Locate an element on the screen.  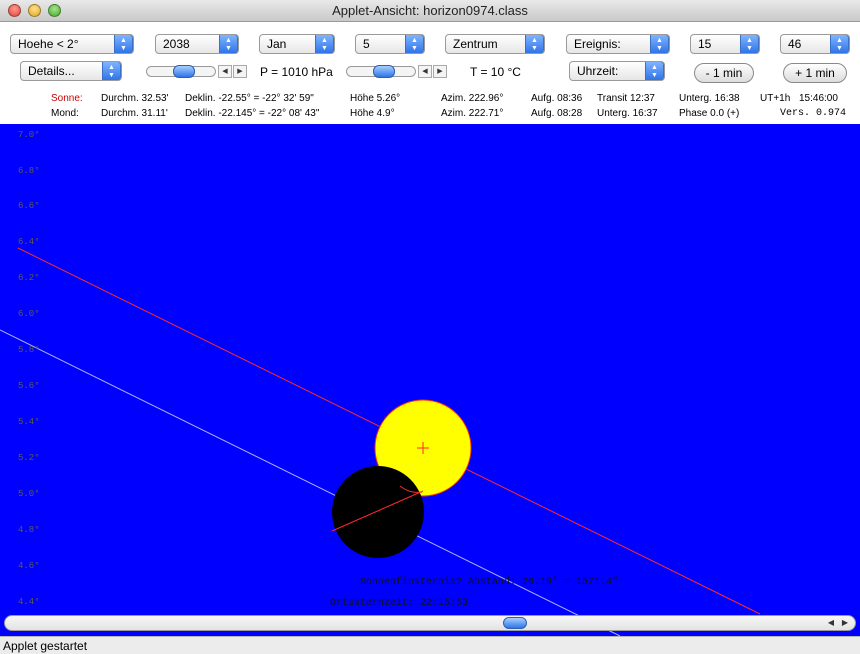
moon-declination: Deklin. -22.145° = -22° 08' 43" is located at coordinates (252, 113).